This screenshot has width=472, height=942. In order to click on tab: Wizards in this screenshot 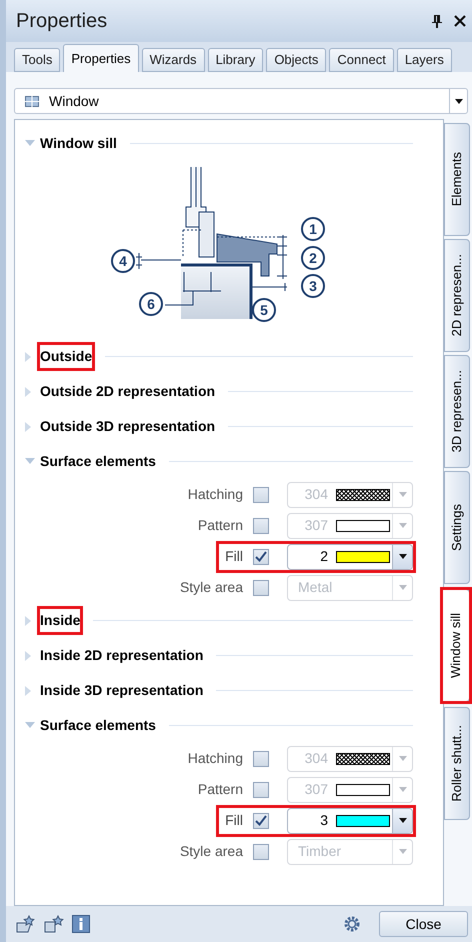, I will do `click(173, 60)`.